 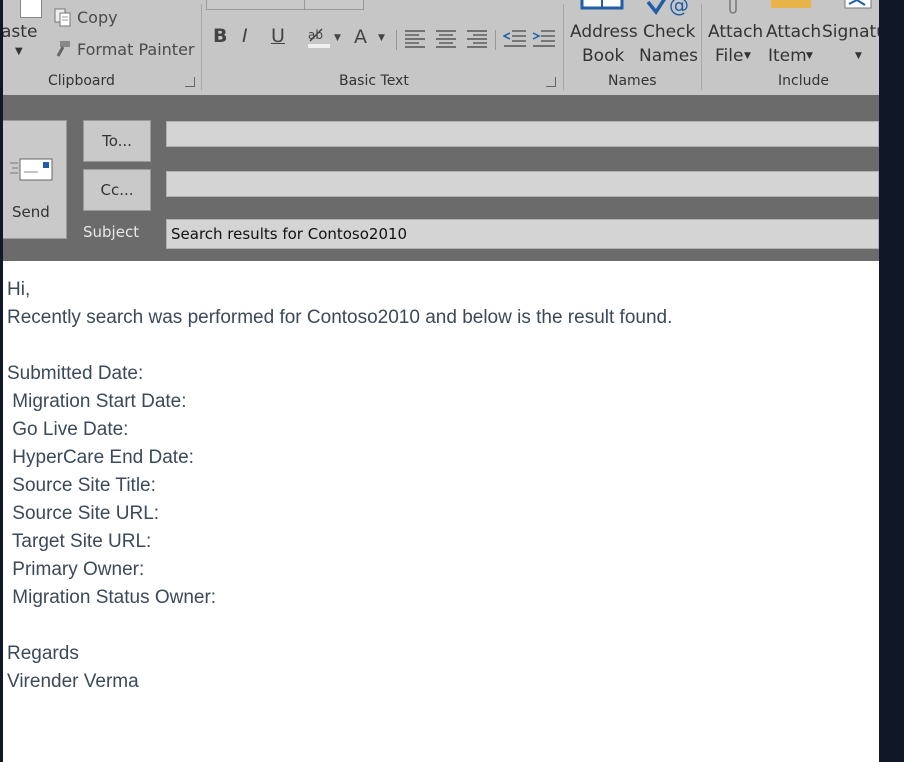 What do you see at coordinates (31, 212) in the screenshot?
I see `send-label: Send` at bounding box center [31, 212].